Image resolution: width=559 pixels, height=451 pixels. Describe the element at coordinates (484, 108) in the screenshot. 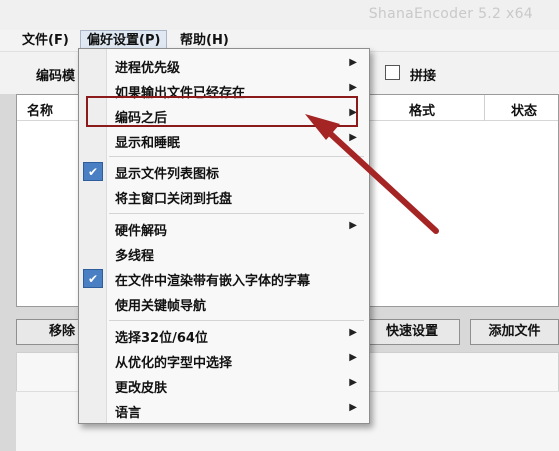

I see `column-divider` at that location.